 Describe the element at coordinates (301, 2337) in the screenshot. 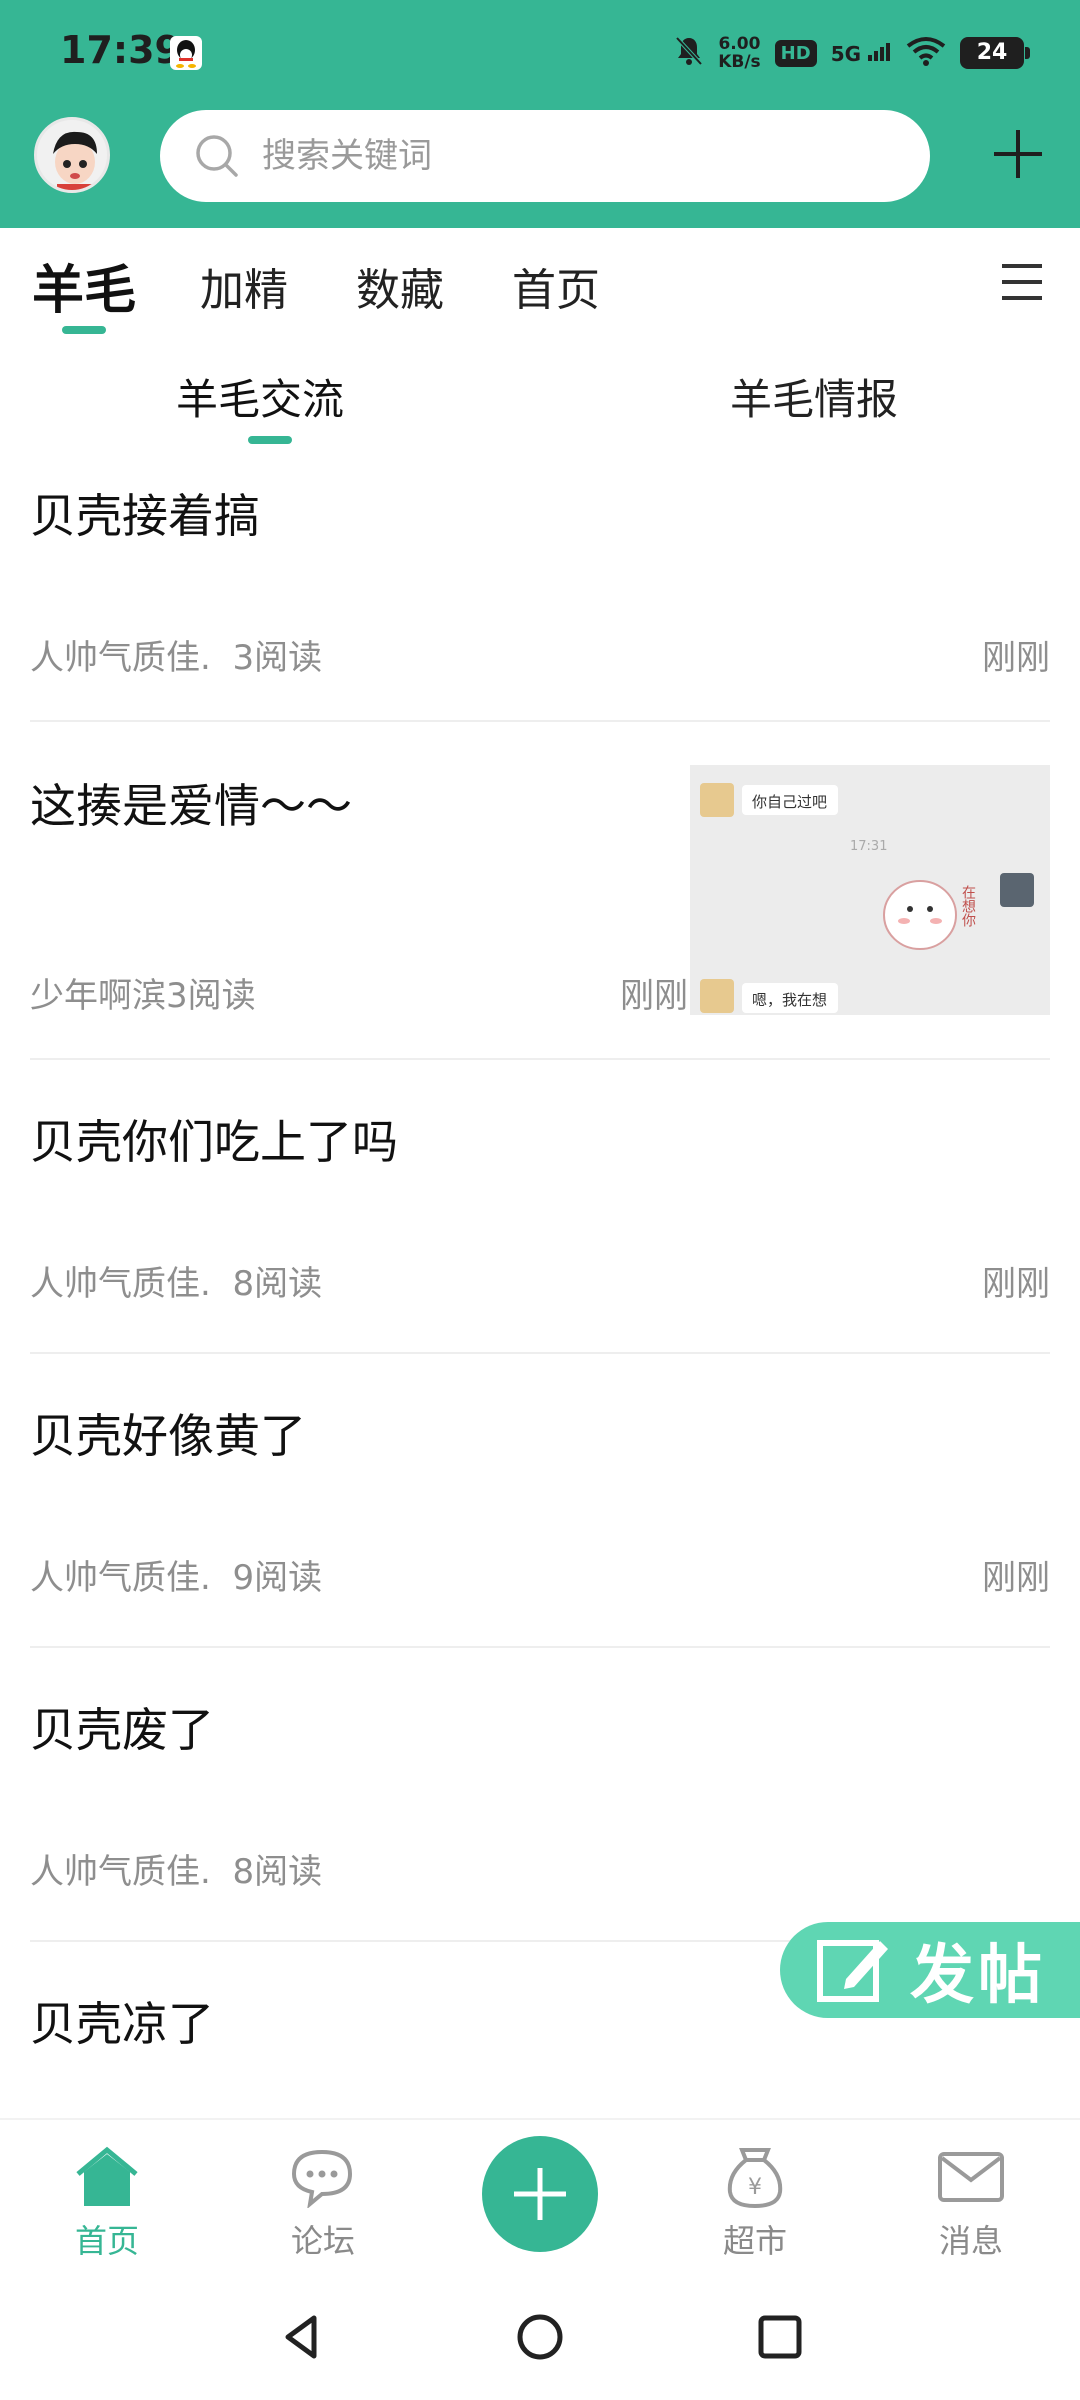

I see `back-icon` at that location.